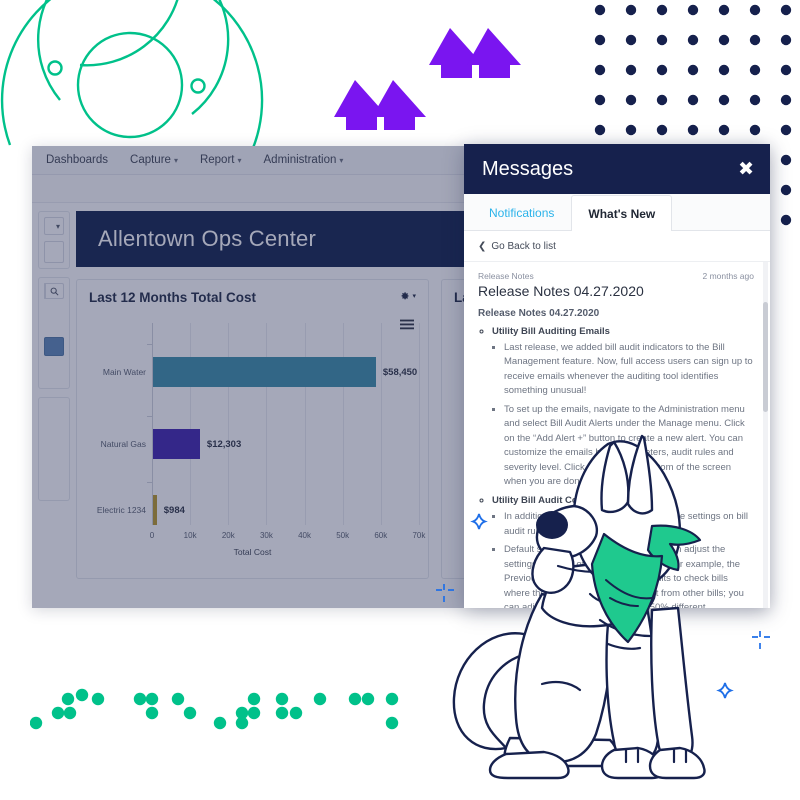  I want to click on close-icon: ✖, so click(746, 169).